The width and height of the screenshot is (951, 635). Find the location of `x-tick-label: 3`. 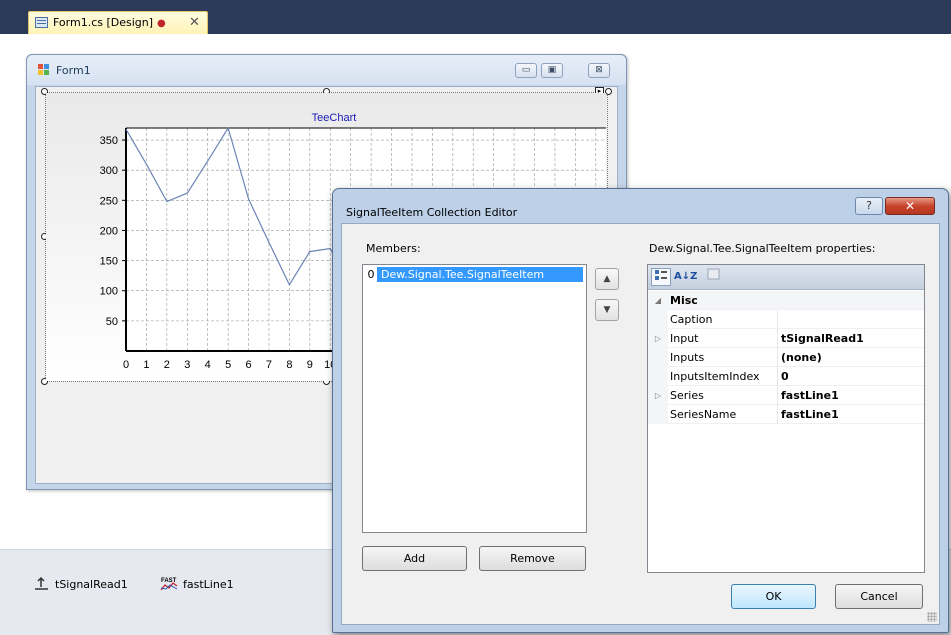

x-tick-label: 3 is located at coordinates (187, 365).